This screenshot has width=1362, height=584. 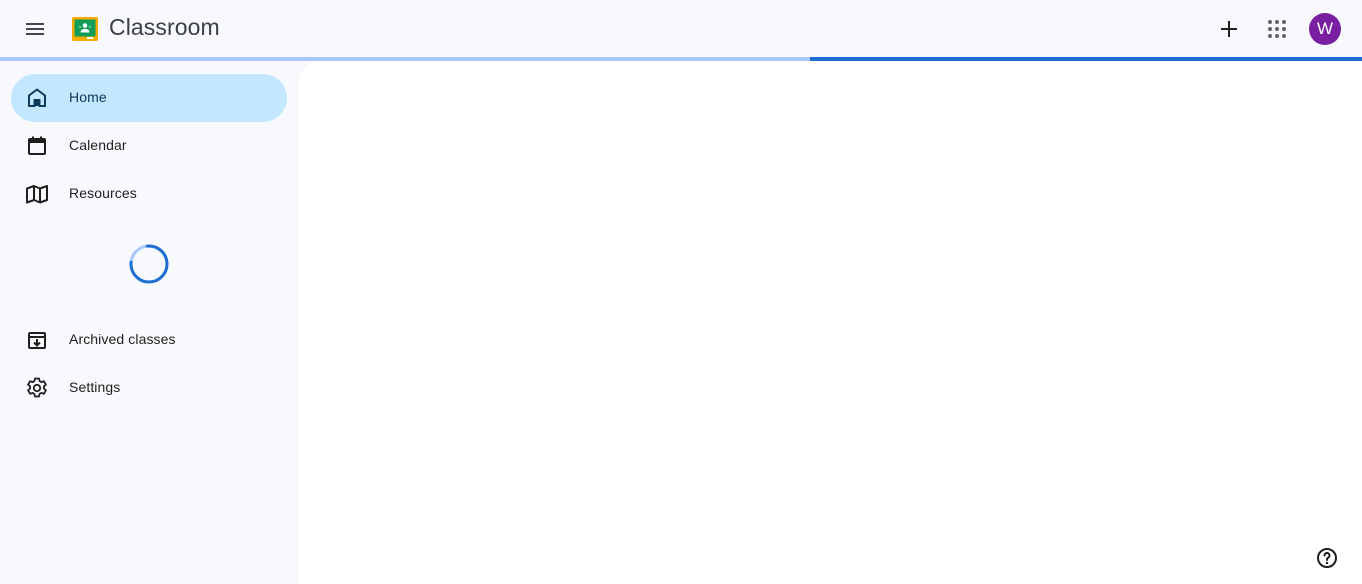 I want to click on resources-book-icon, so click(x=37, y=194).